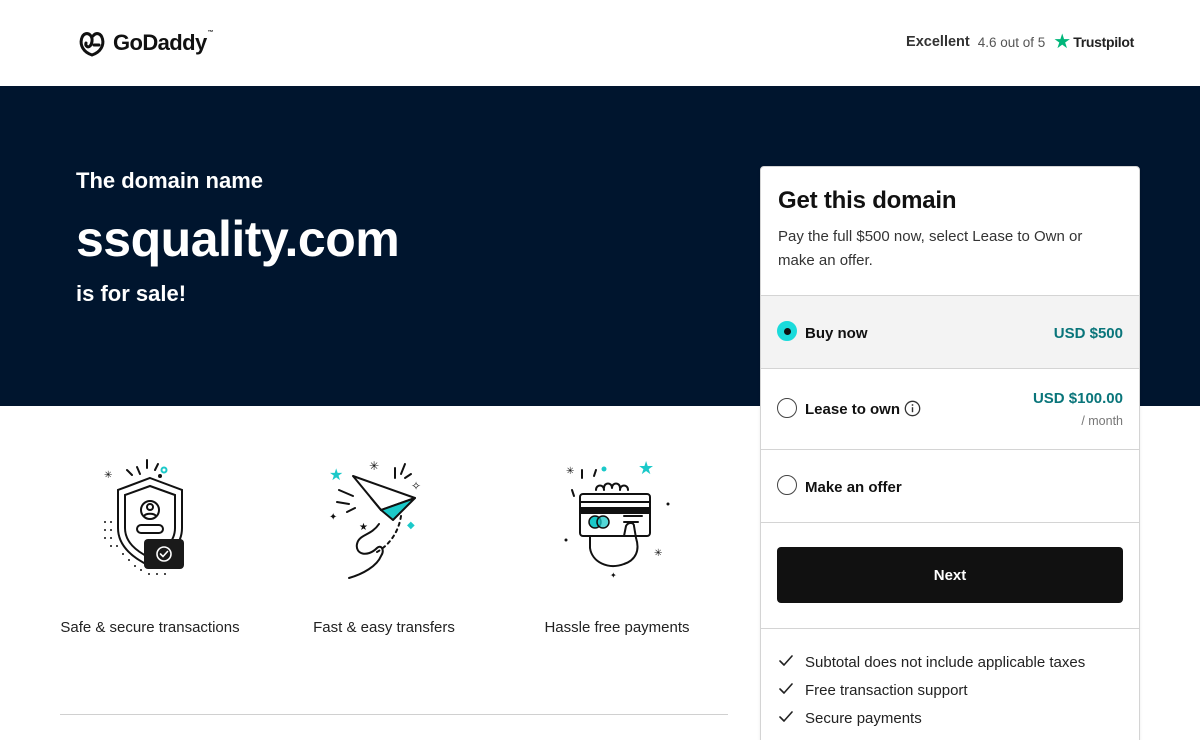  Describe the element at coordinates (1088, 333) in the screenshot. I see `buy-now-price: USD $500` at that location.